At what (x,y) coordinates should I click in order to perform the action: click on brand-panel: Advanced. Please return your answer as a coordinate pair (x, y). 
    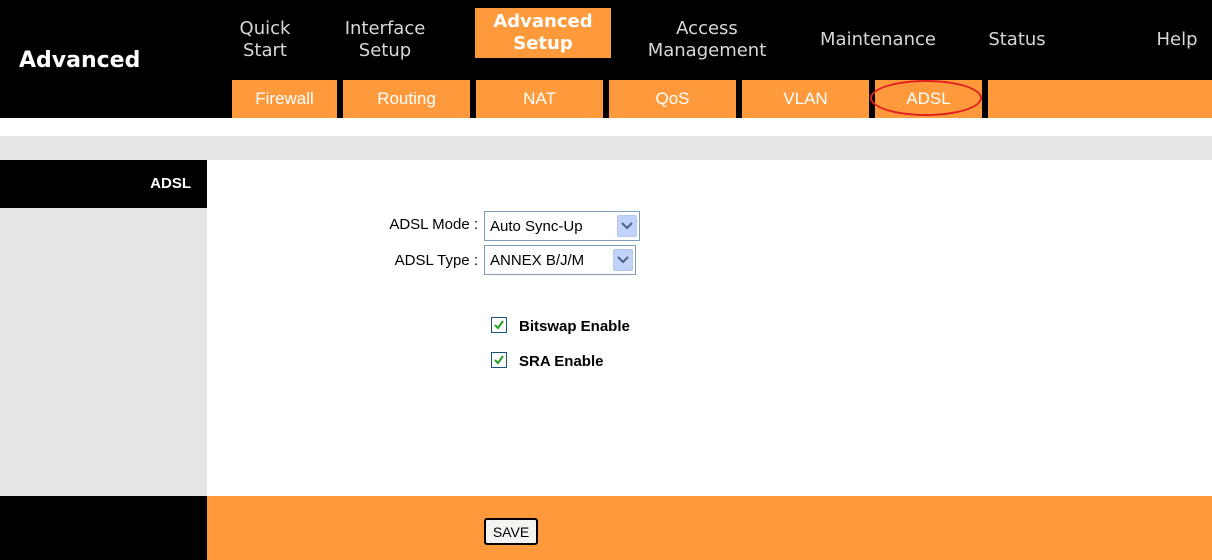
    Looking at the image, I should click on (103, 59).